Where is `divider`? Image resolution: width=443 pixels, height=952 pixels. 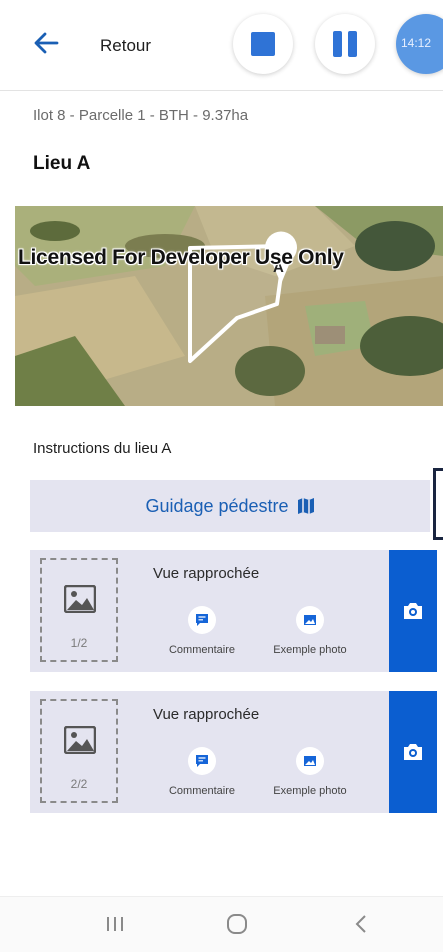 divider is located at coordinates (221, 90).